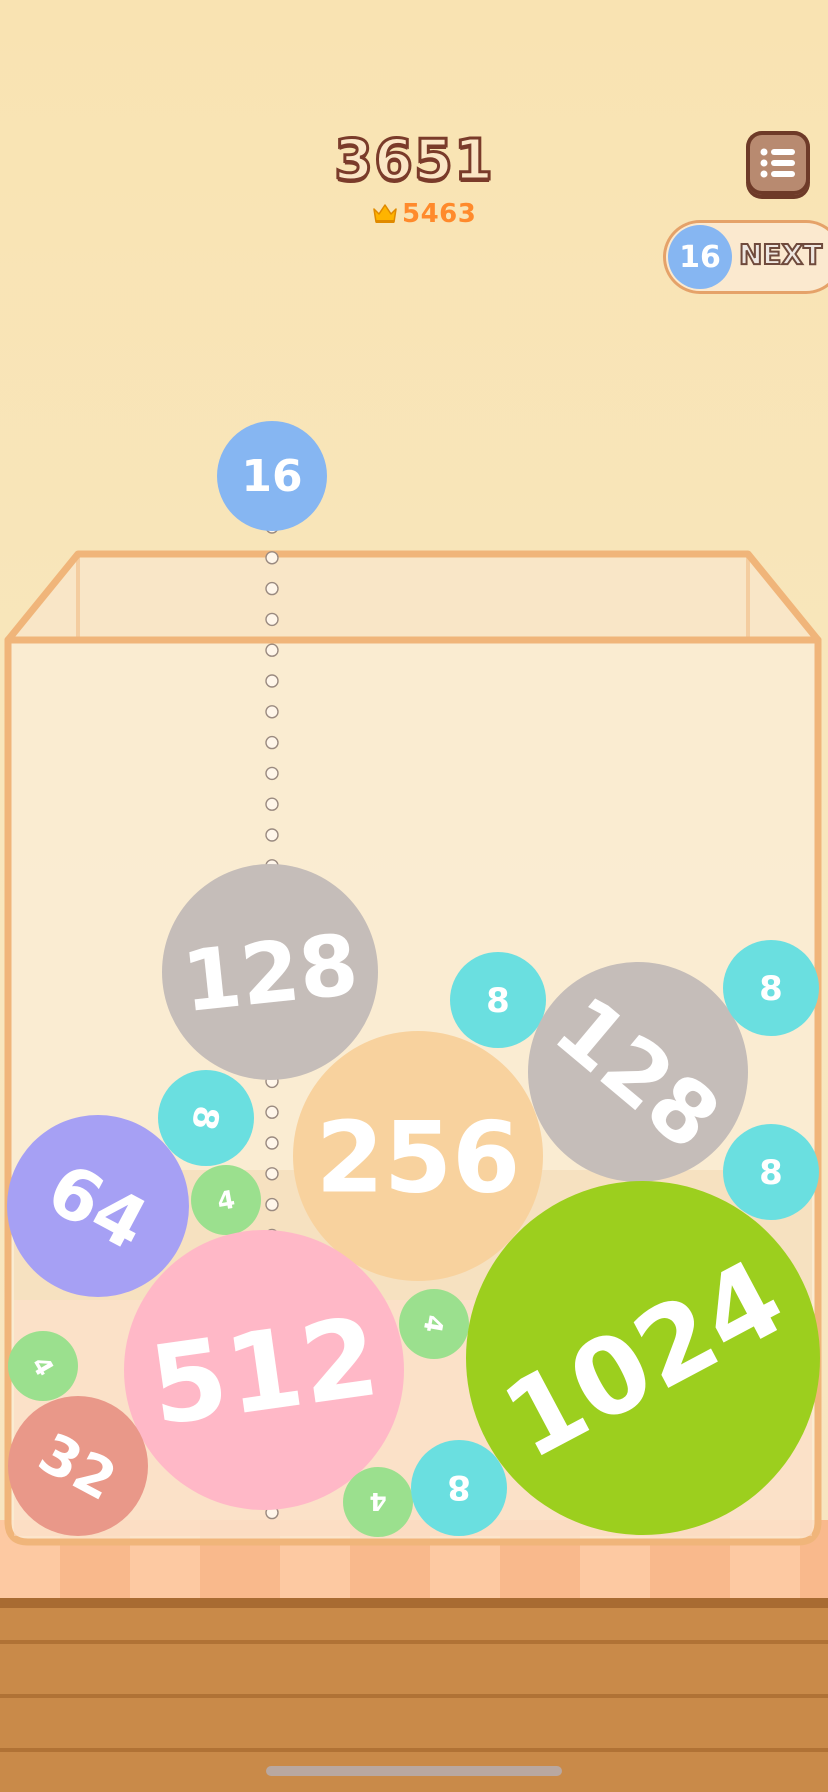 The width and height of the screenshot is (828, 1792). I want to click on menu-list-icon, so click(777, 163).